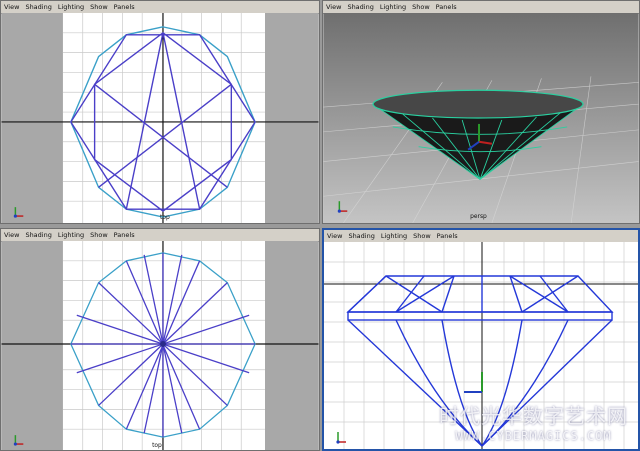 The width and height of the screenshot is (640, 451). I want to click on watermark-title: 时代光华数字艺术网, so click(533, 416).